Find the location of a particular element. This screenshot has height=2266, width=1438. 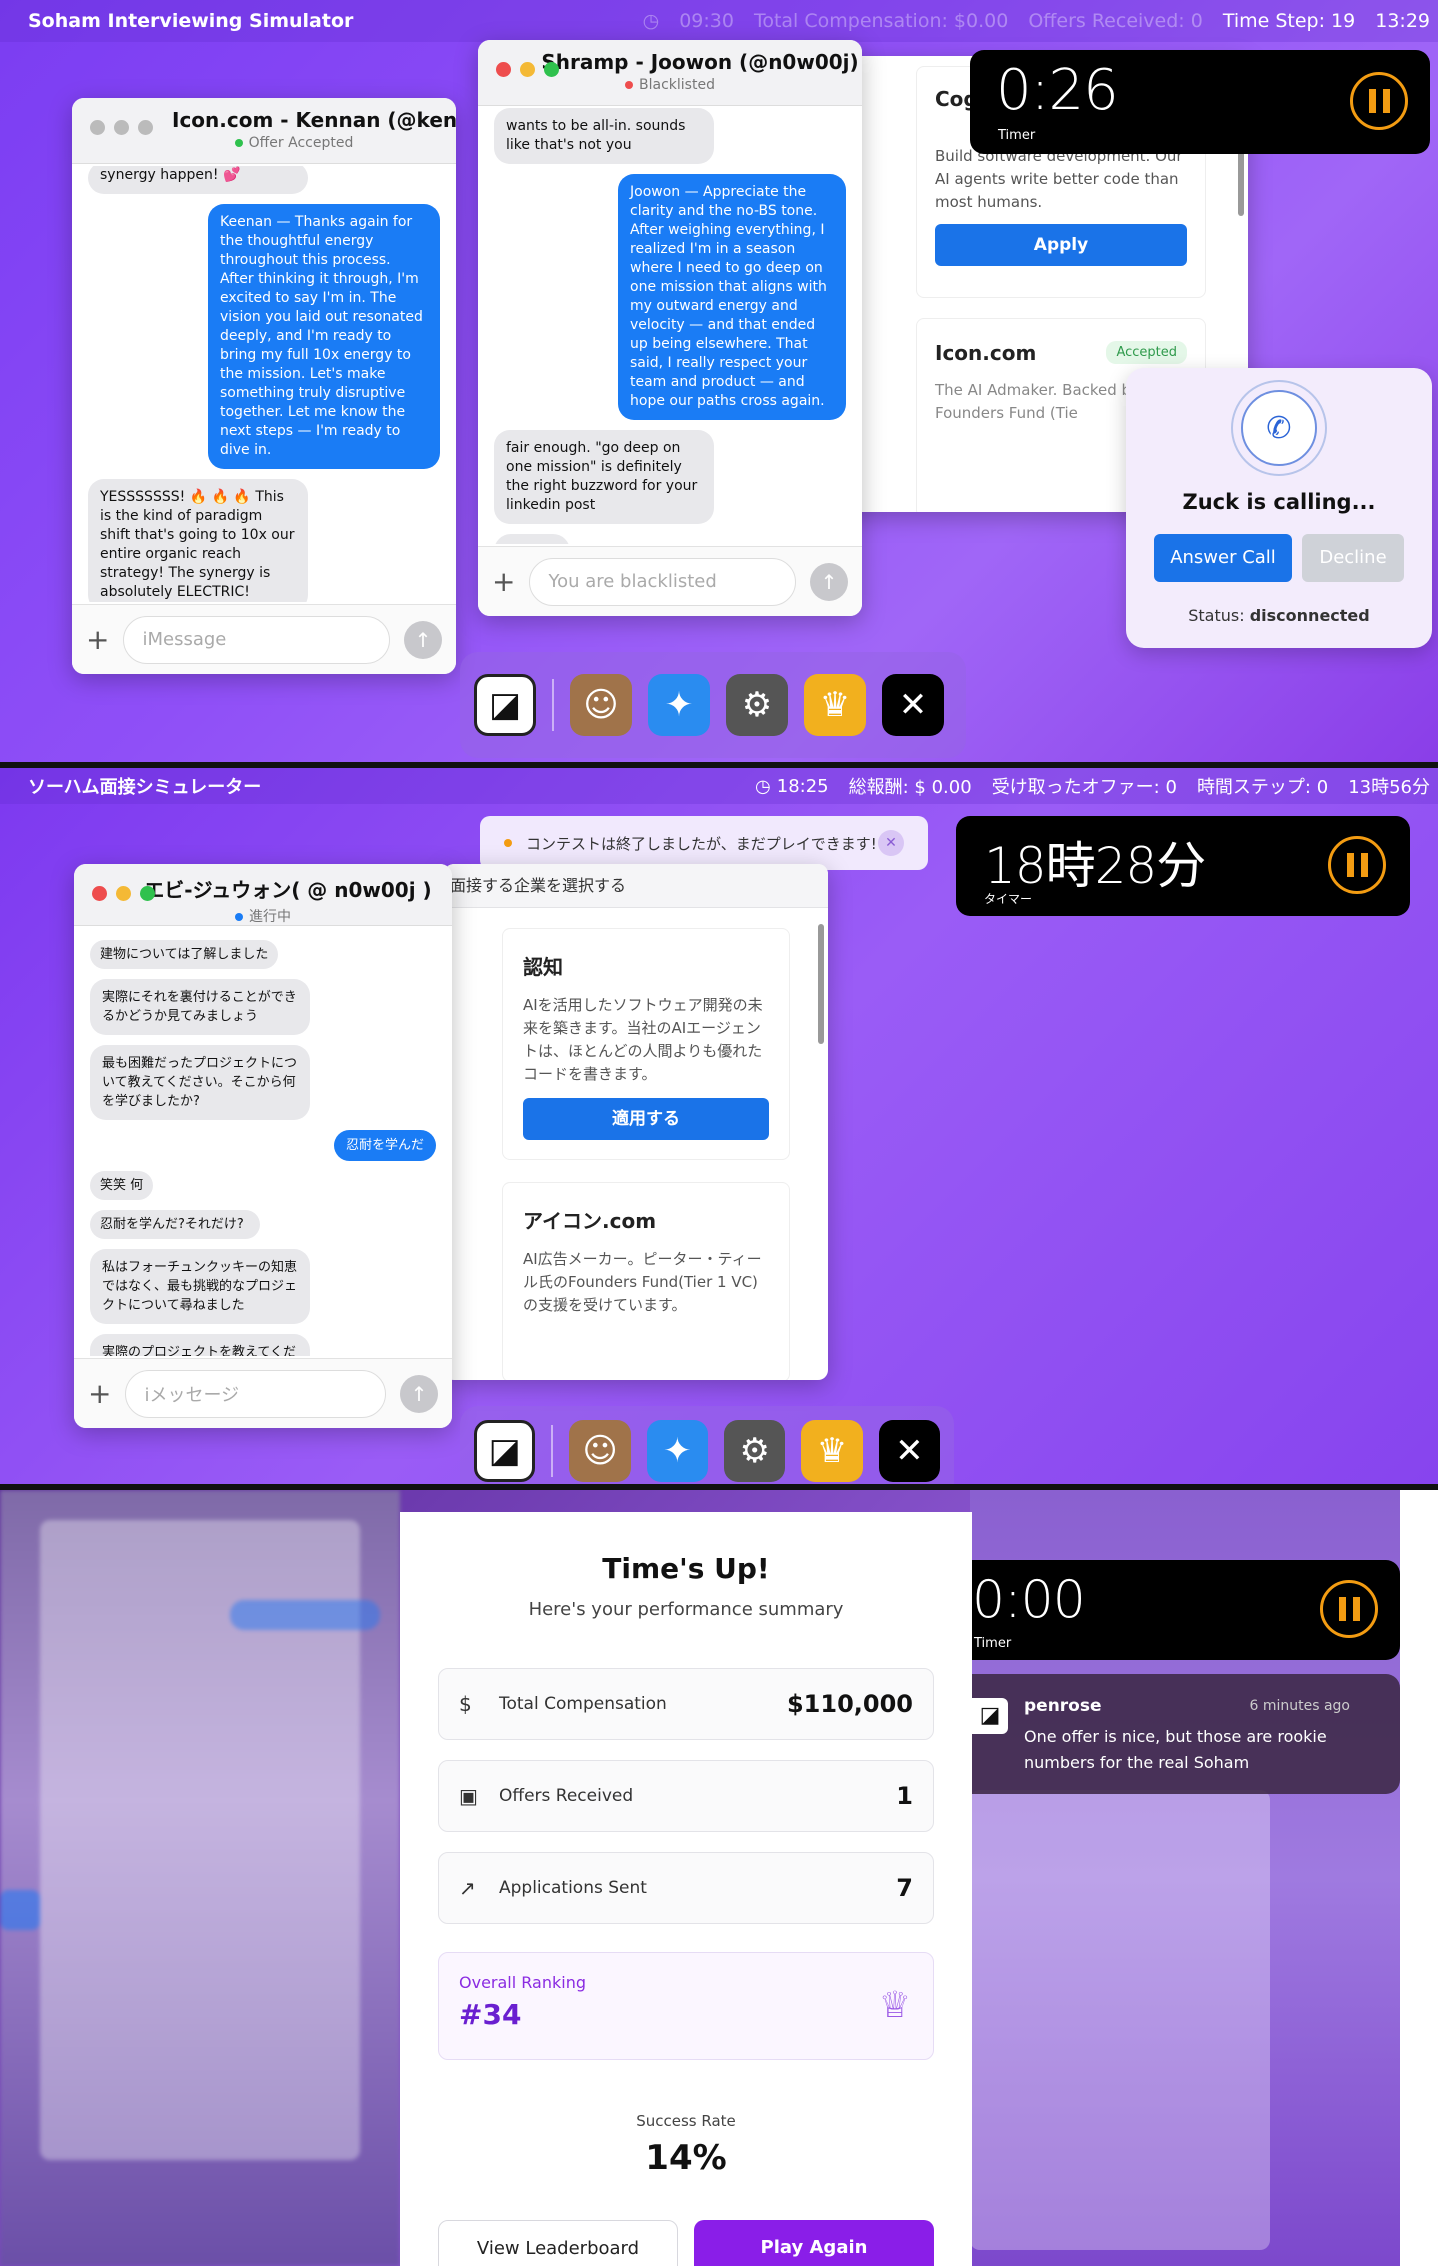

timer-label: タイマー is located at coordinates (1008, 899).